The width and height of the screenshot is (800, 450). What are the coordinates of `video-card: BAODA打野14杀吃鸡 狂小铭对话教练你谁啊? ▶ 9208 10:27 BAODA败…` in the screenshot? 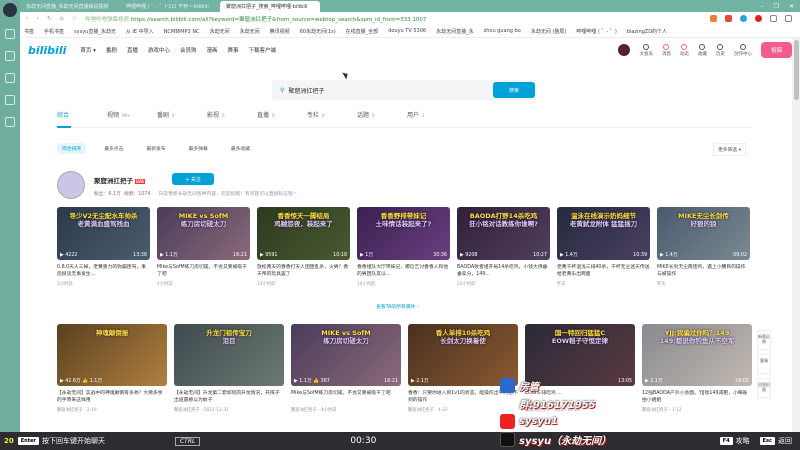 It's located at (503, 247).